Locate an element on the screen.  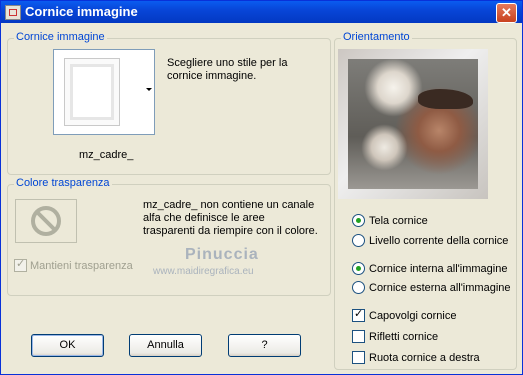
transparency-group-legend: Colore trasparenza is located at coordinates (63, 183).